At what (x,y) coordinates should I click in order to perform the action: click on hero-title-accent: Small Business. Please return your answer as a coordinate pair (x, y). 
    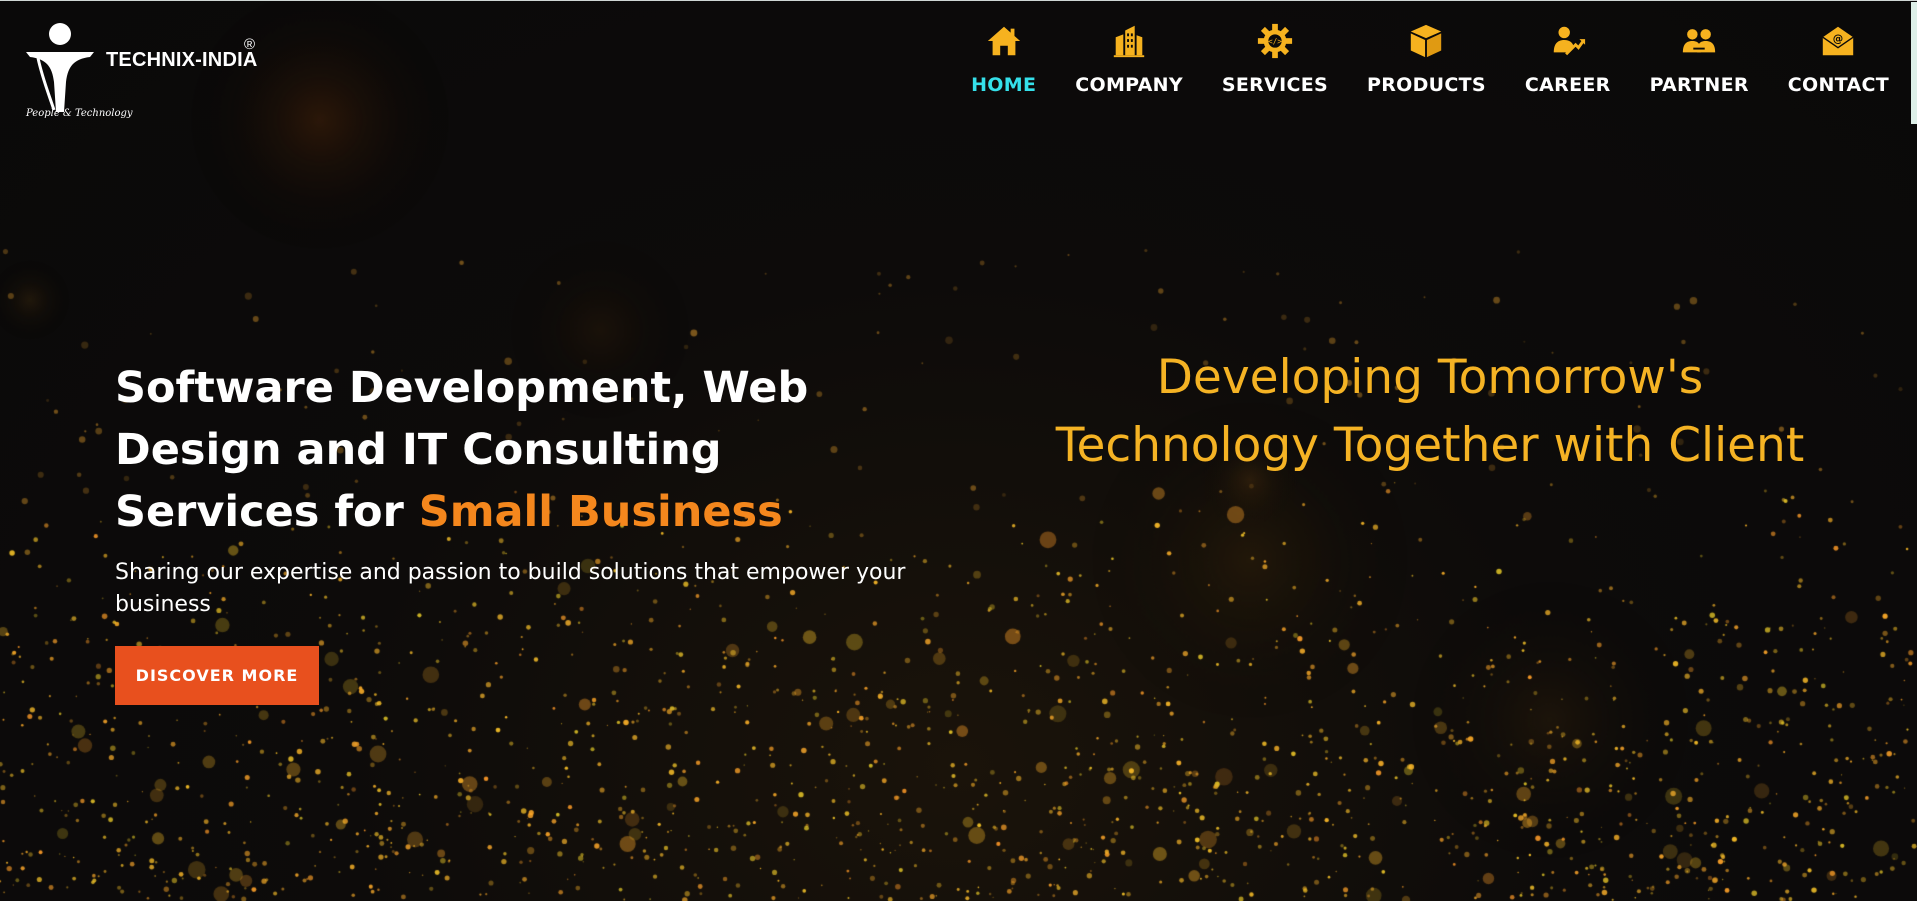
    Looking at the image, I should click on (600, 512).